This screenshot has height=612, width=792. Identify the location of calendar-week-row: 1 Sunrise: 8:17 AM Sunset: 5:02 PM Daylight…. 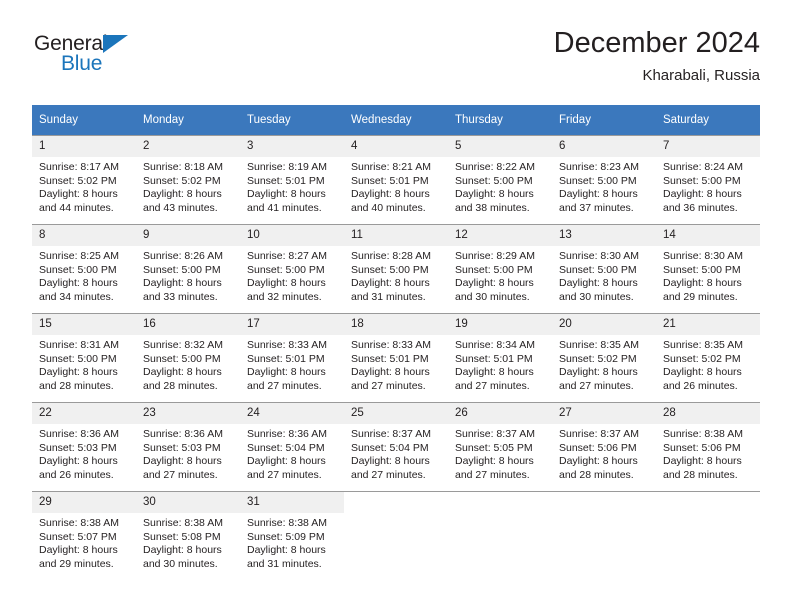
(396, 179).